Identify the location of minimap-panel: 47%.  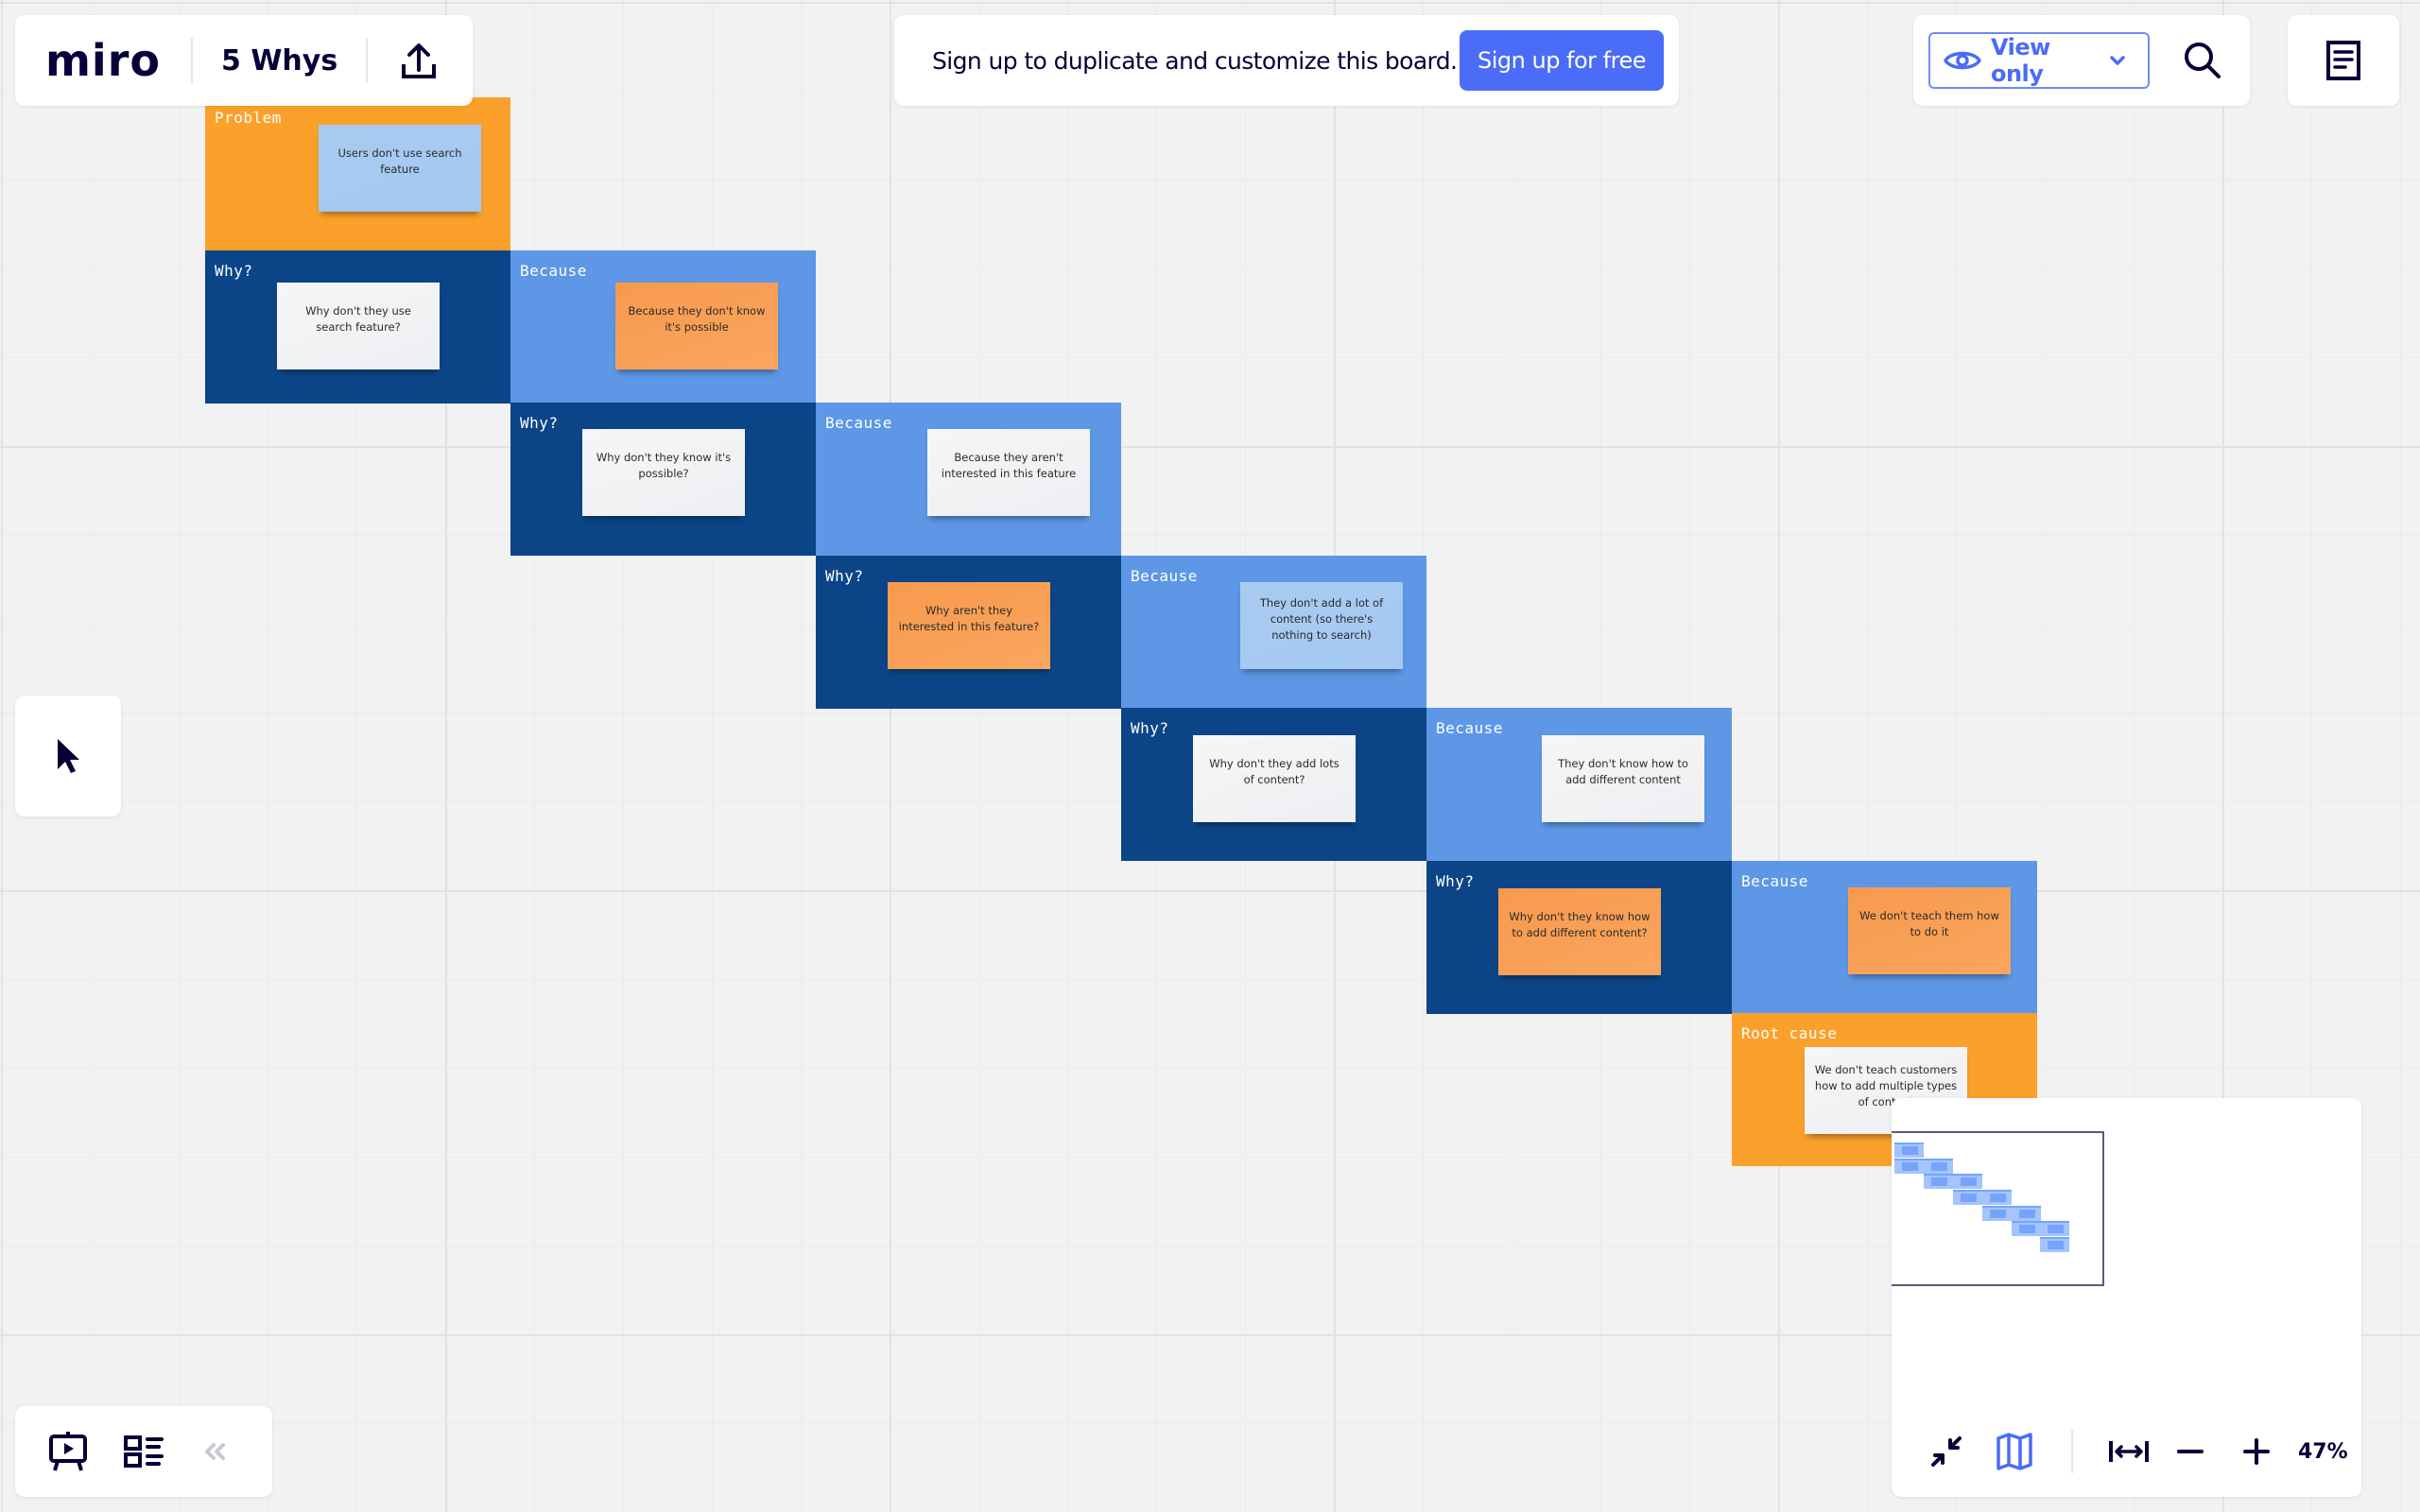
(2126, 1297).